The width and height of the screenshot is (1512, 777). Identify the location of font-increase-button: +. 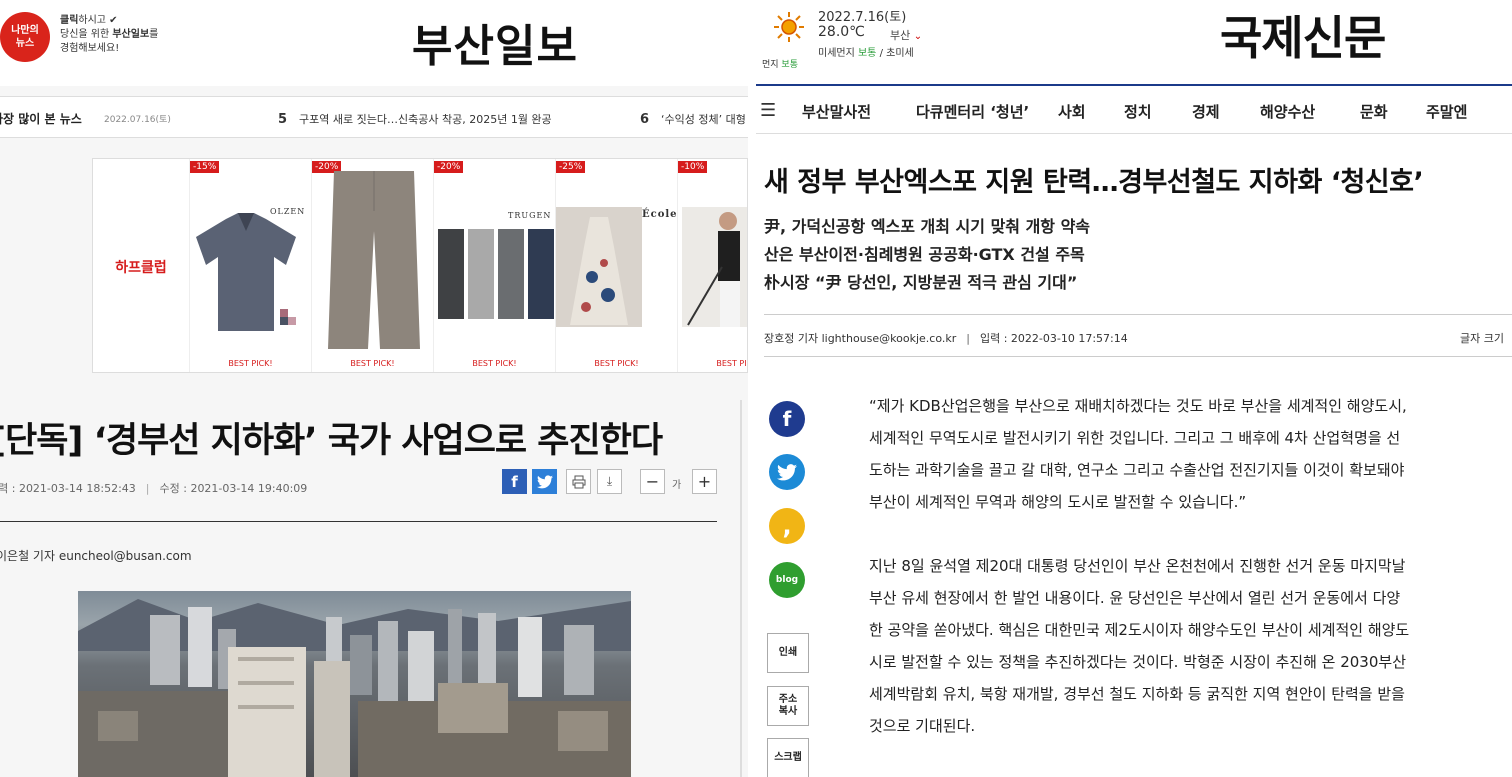
(704, 481).